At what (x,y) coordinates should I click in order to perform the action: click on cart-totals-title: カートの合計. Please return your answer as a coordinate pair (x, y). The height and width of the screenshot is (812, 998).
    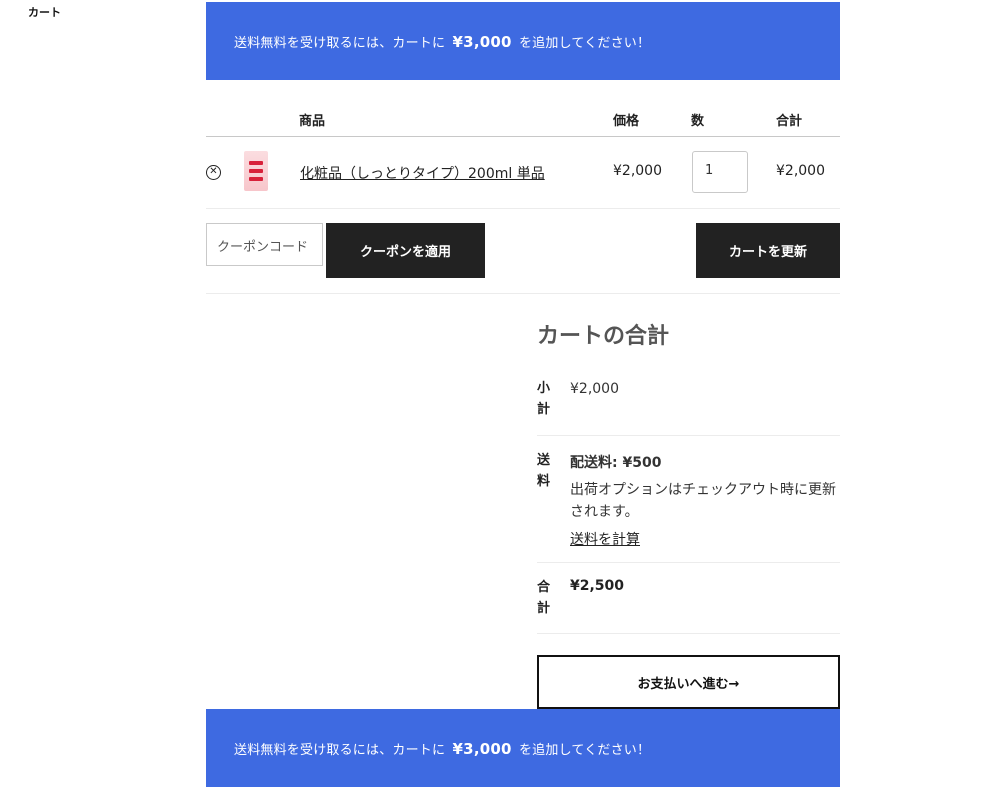
    Looking at the image, I should click on (603, 336).